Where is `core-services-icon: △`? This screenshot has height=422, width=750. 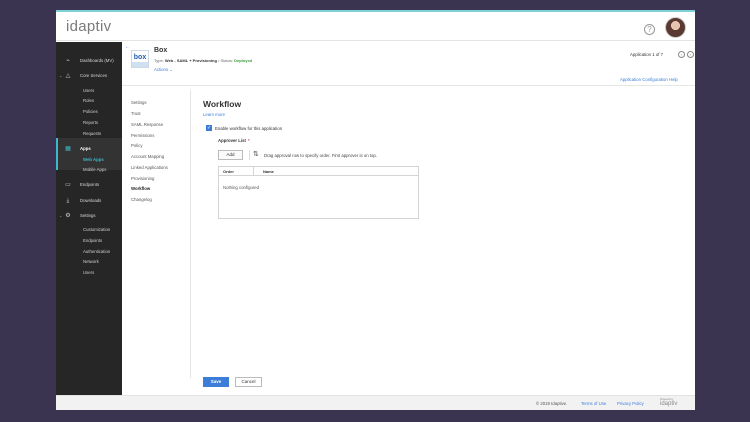
core-services-icon: △ is located at coordinates (68, 76).